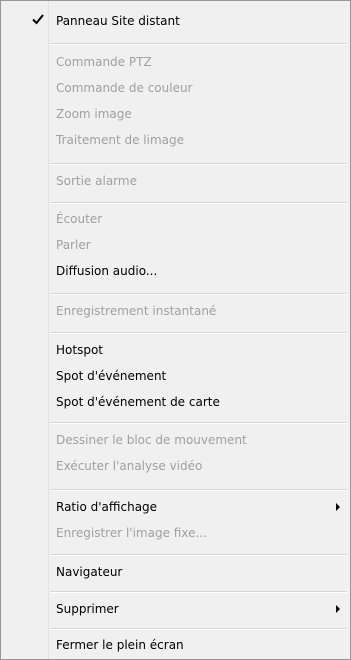 This screenshot has height=660, width=351. I want to click on menu-item-label: Spot d'événement, so click(111, 376).